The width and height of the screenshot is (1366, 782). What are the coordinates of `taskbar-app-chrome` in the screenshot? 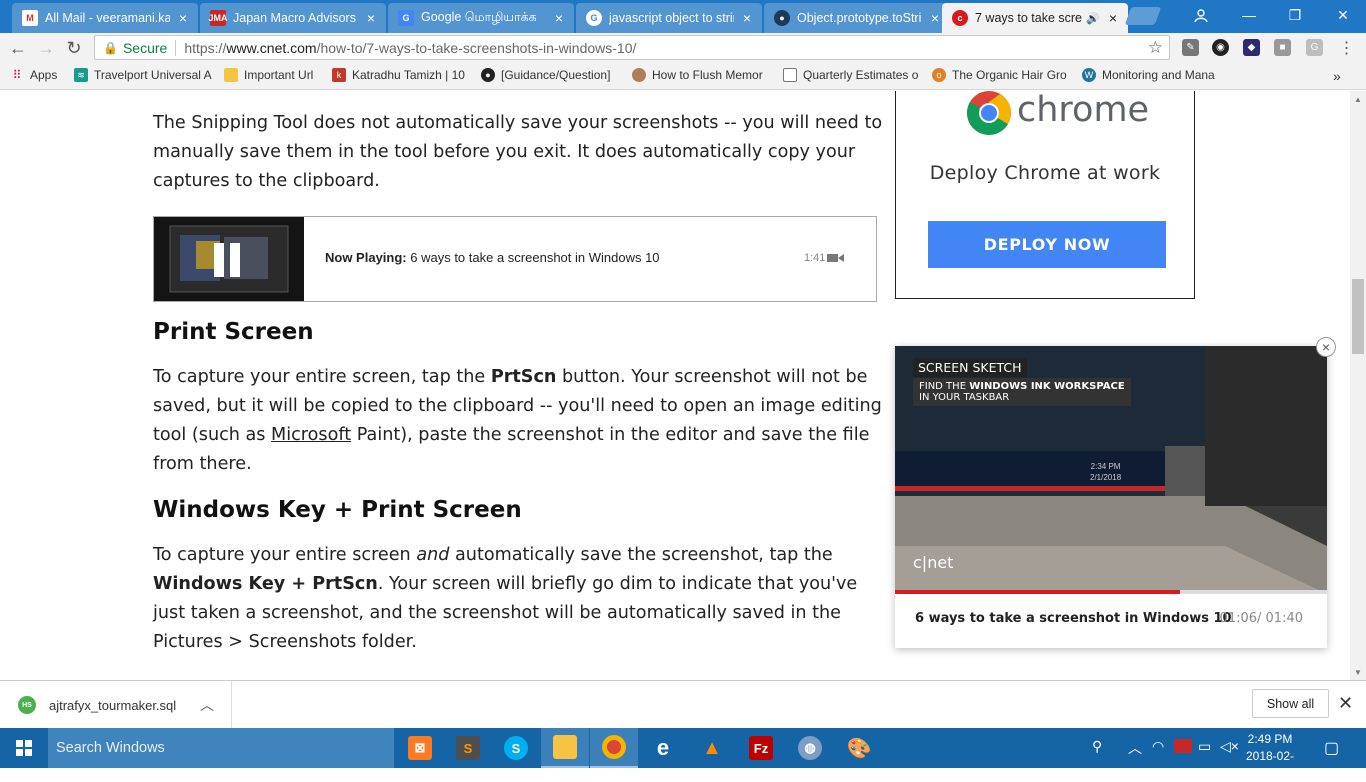 It's located at (614, 748).